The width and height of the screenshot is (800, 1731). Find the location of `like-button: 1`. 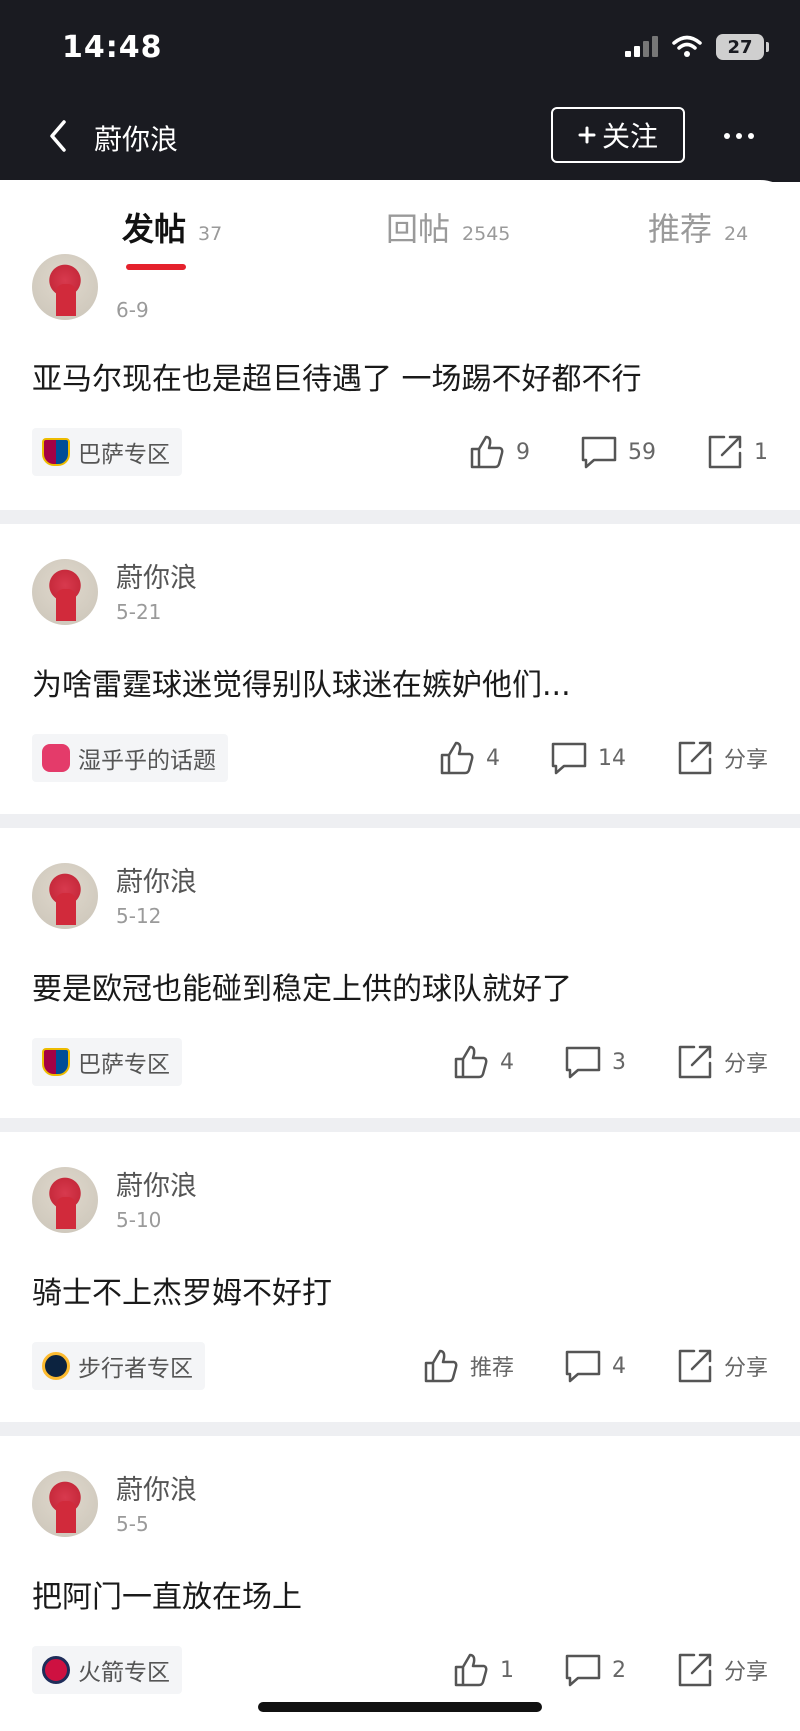

like-button: 1 is located at coordinates (483, 1670).